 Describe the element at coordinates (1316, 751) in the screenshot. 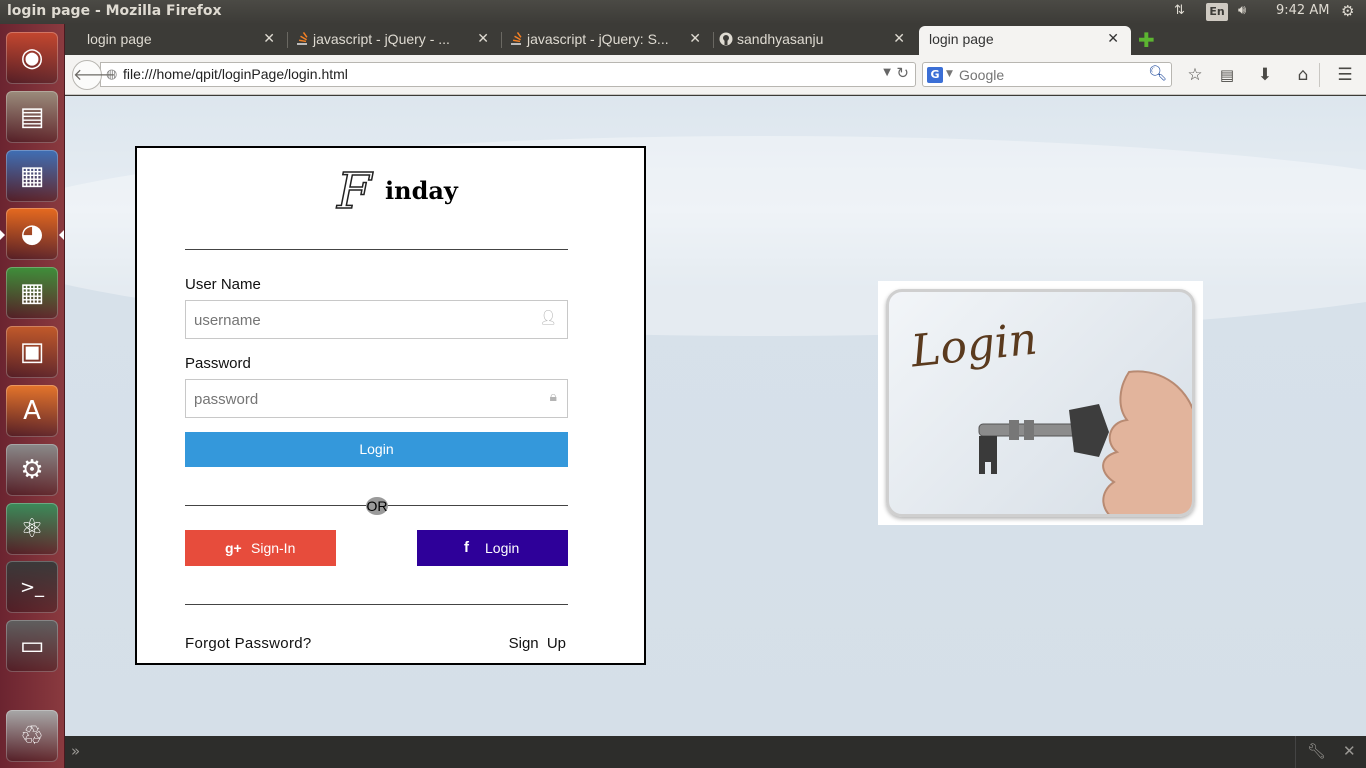

I see `wrench-icon: 🔧︎` at that location.